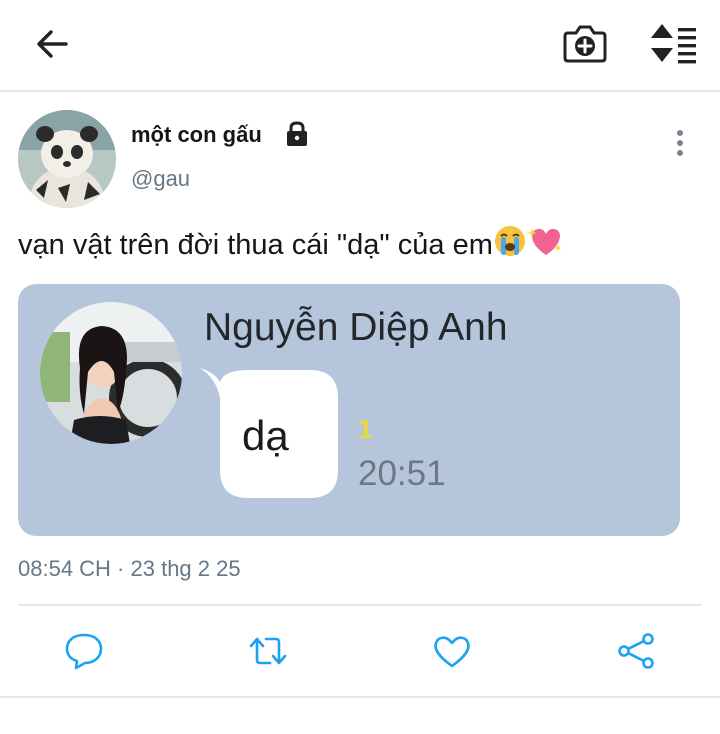  What do you see at coordinates (196, 135) in the screenshot?
I see `display-name: một con gấu` at bounding box center [196, 135].